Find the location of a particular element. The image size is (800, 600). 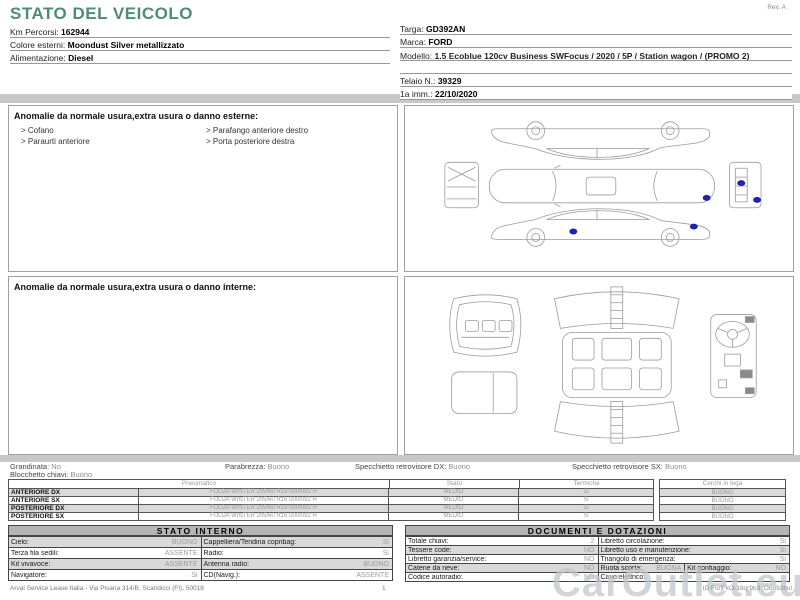

table-row: Navigatore: Si CD(Navig.): ASSENTE is located at coordinates (200, 574).